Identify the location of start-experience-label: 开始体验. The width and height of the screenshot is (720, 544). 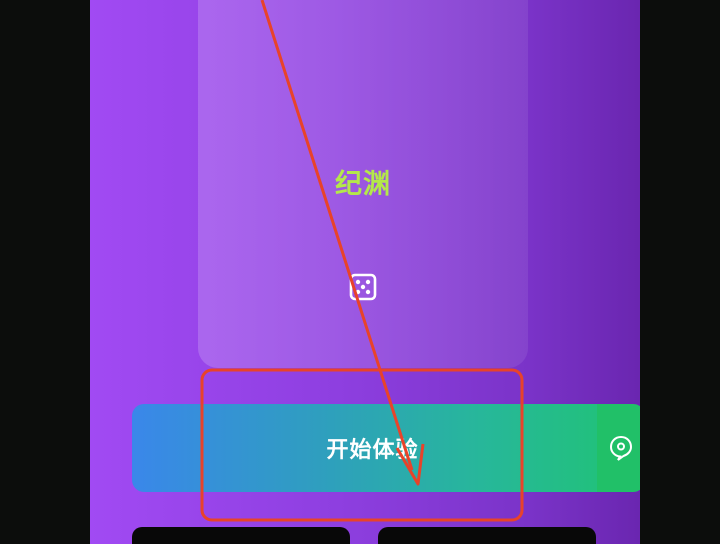
(372, 450).